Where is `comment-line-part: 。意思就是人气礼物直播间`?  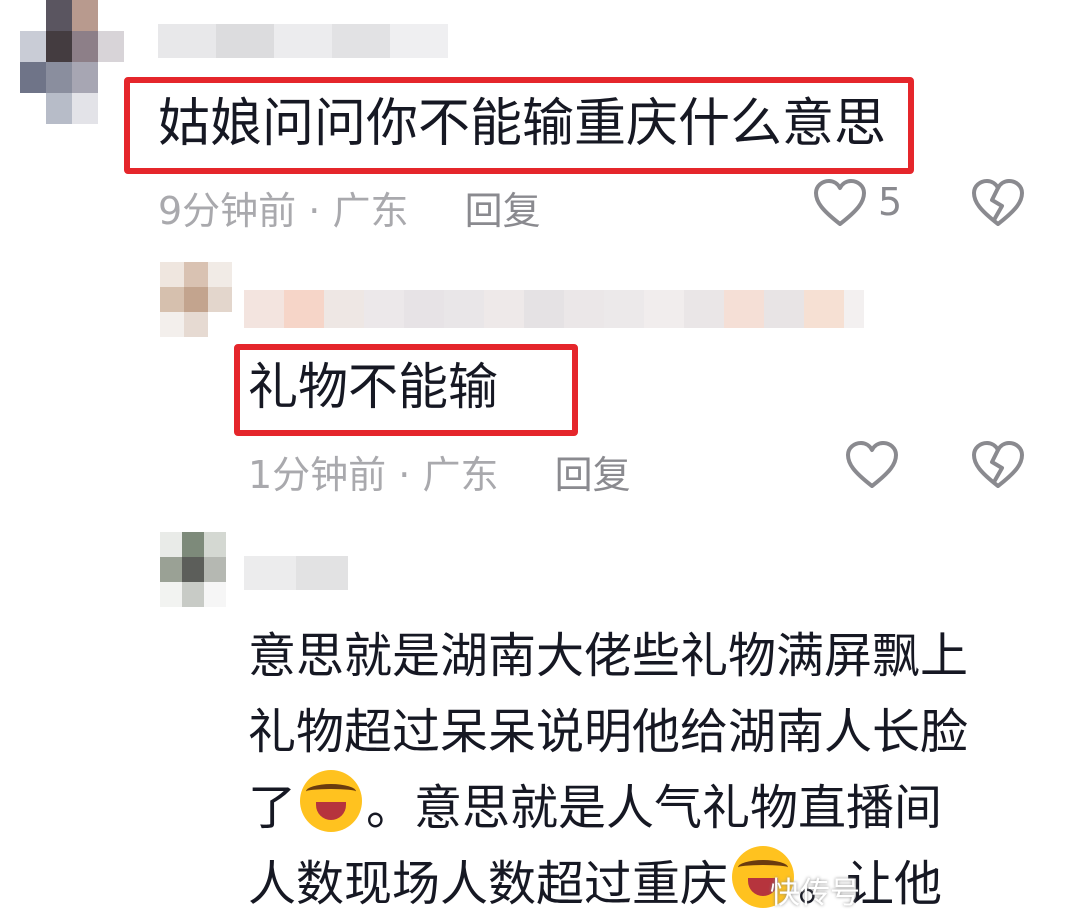 comment-line-part: 。意思就是人气礼物直播间 is located at coordinates (654, 808).